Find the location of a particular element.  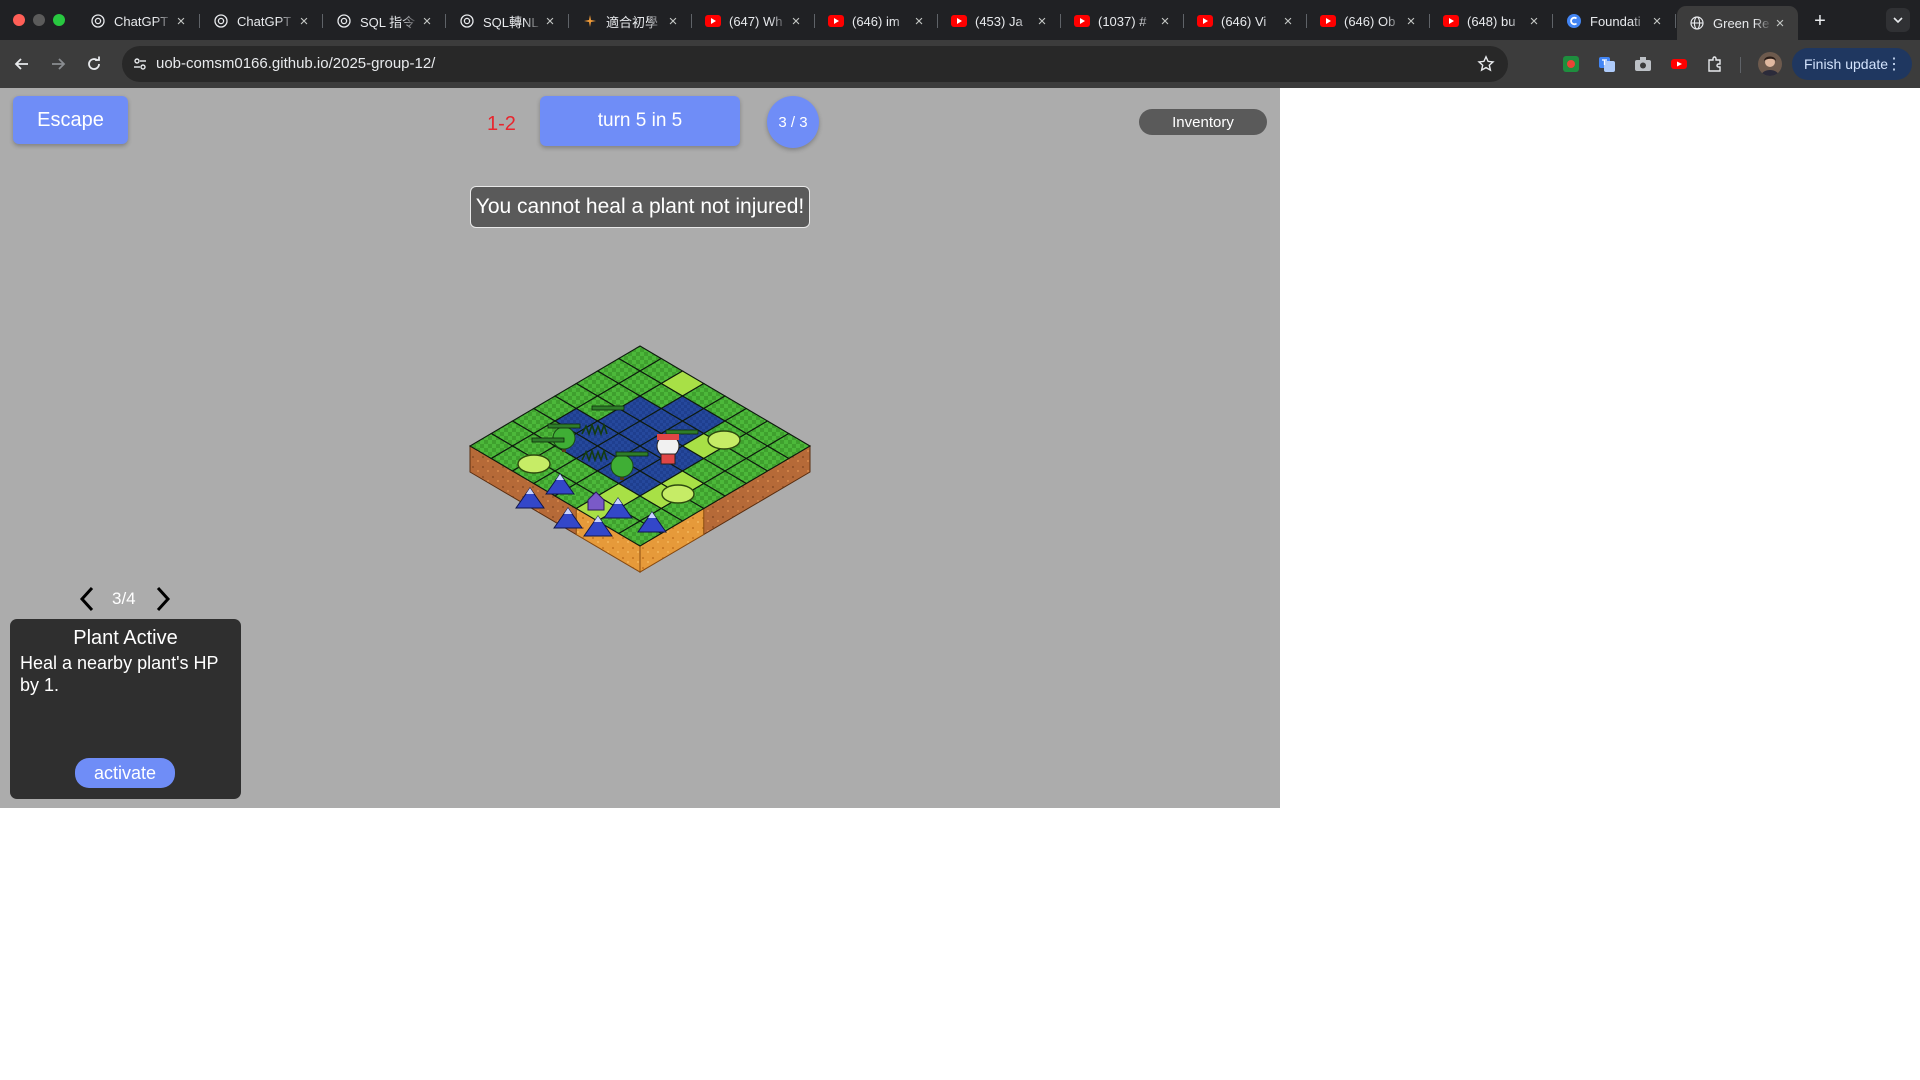

tree-icon is located at coordinates (622, 466).